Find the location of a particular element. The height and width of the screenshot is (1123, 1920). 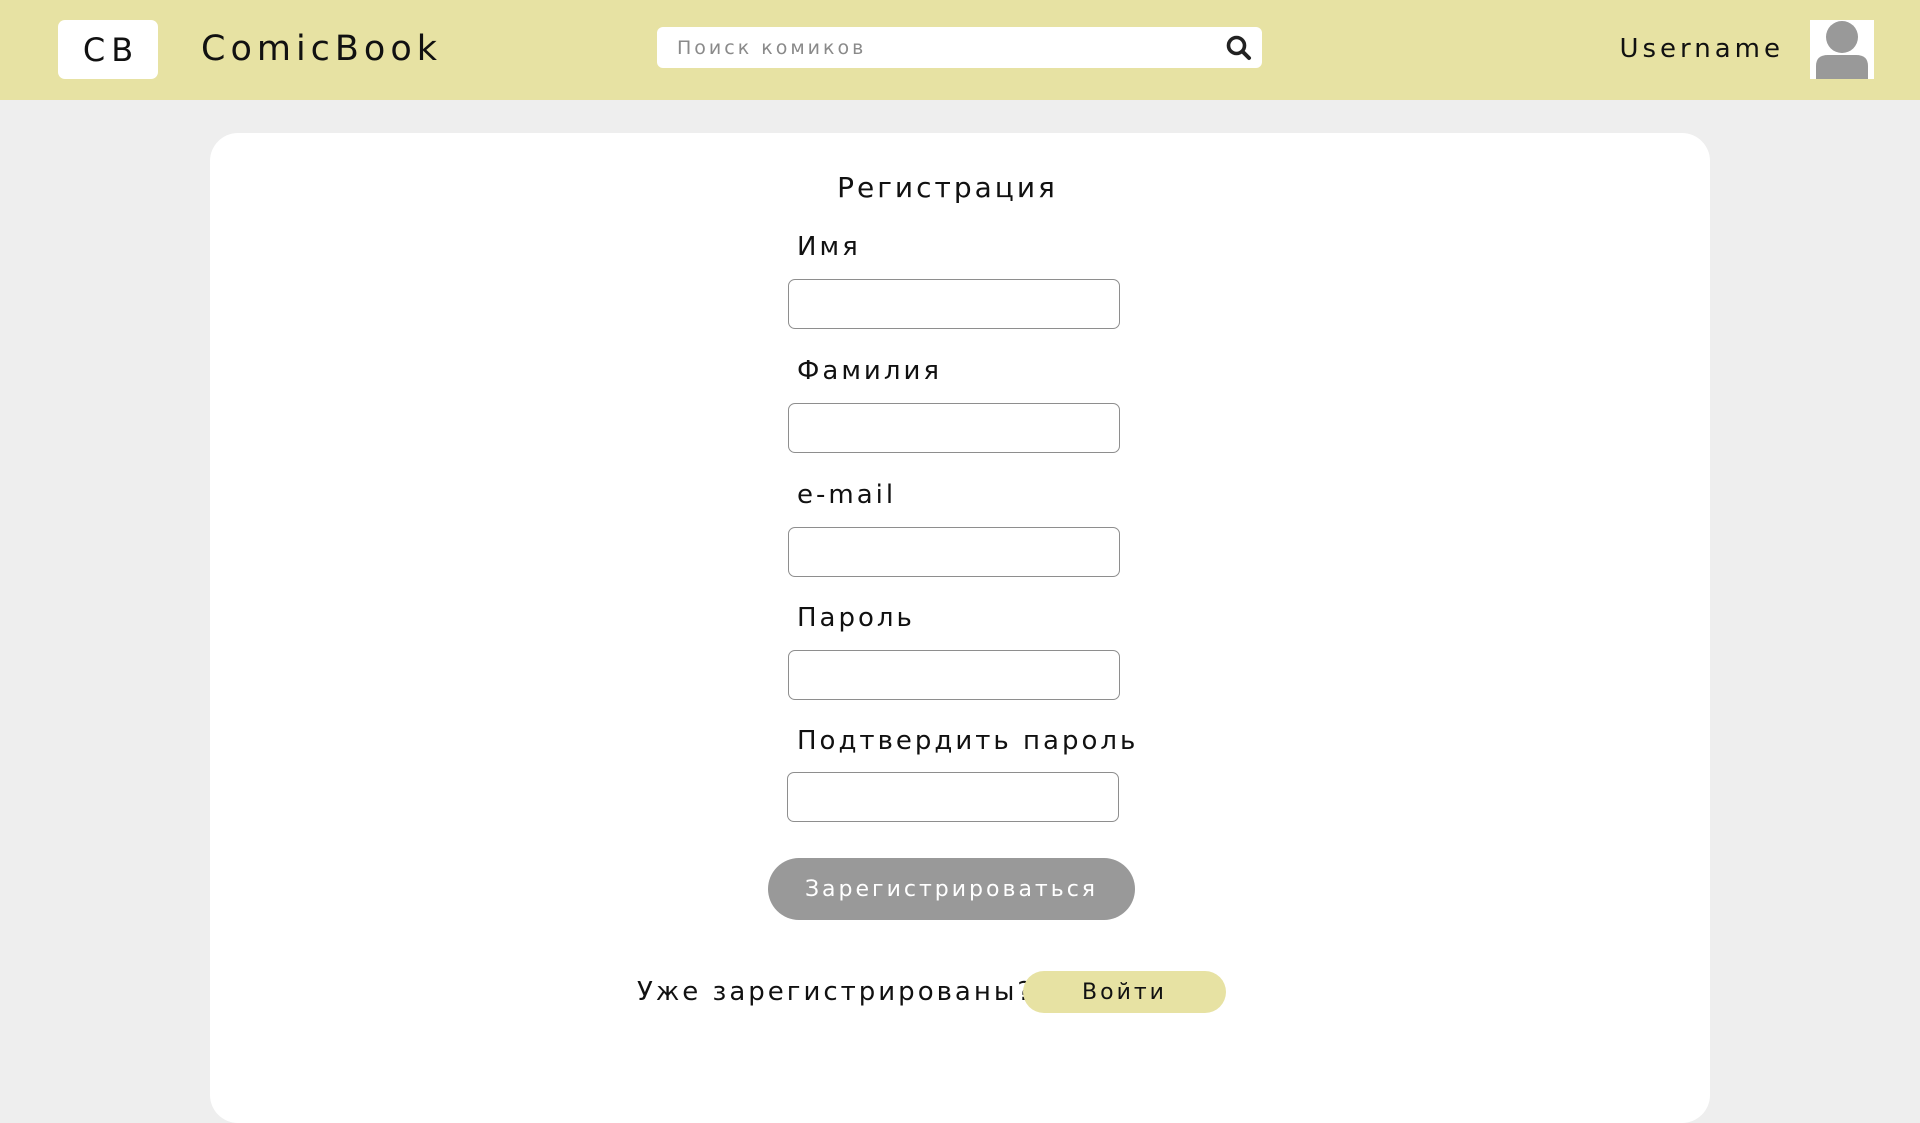

brand-name: ComicBook is located at coordinates (321, 49).